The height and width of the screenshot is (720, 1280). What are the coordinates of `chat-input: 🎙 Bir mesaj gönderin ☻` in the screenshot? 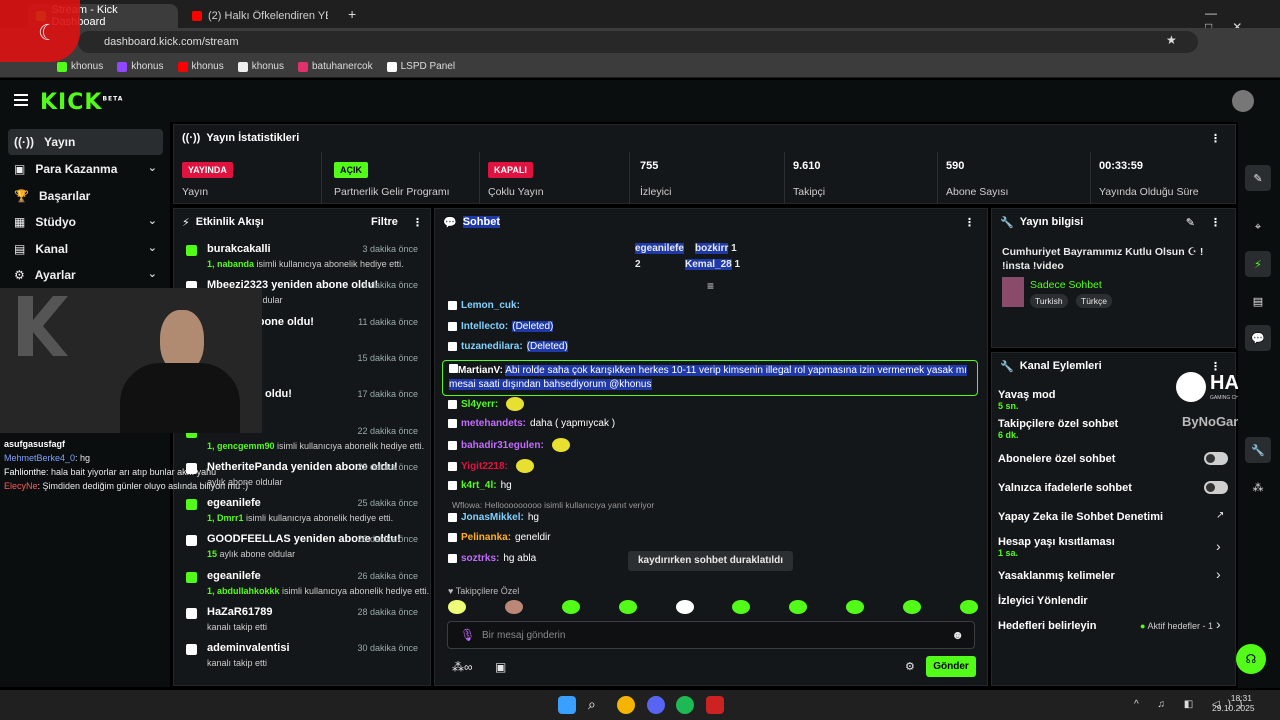 It's located at (711, 635).